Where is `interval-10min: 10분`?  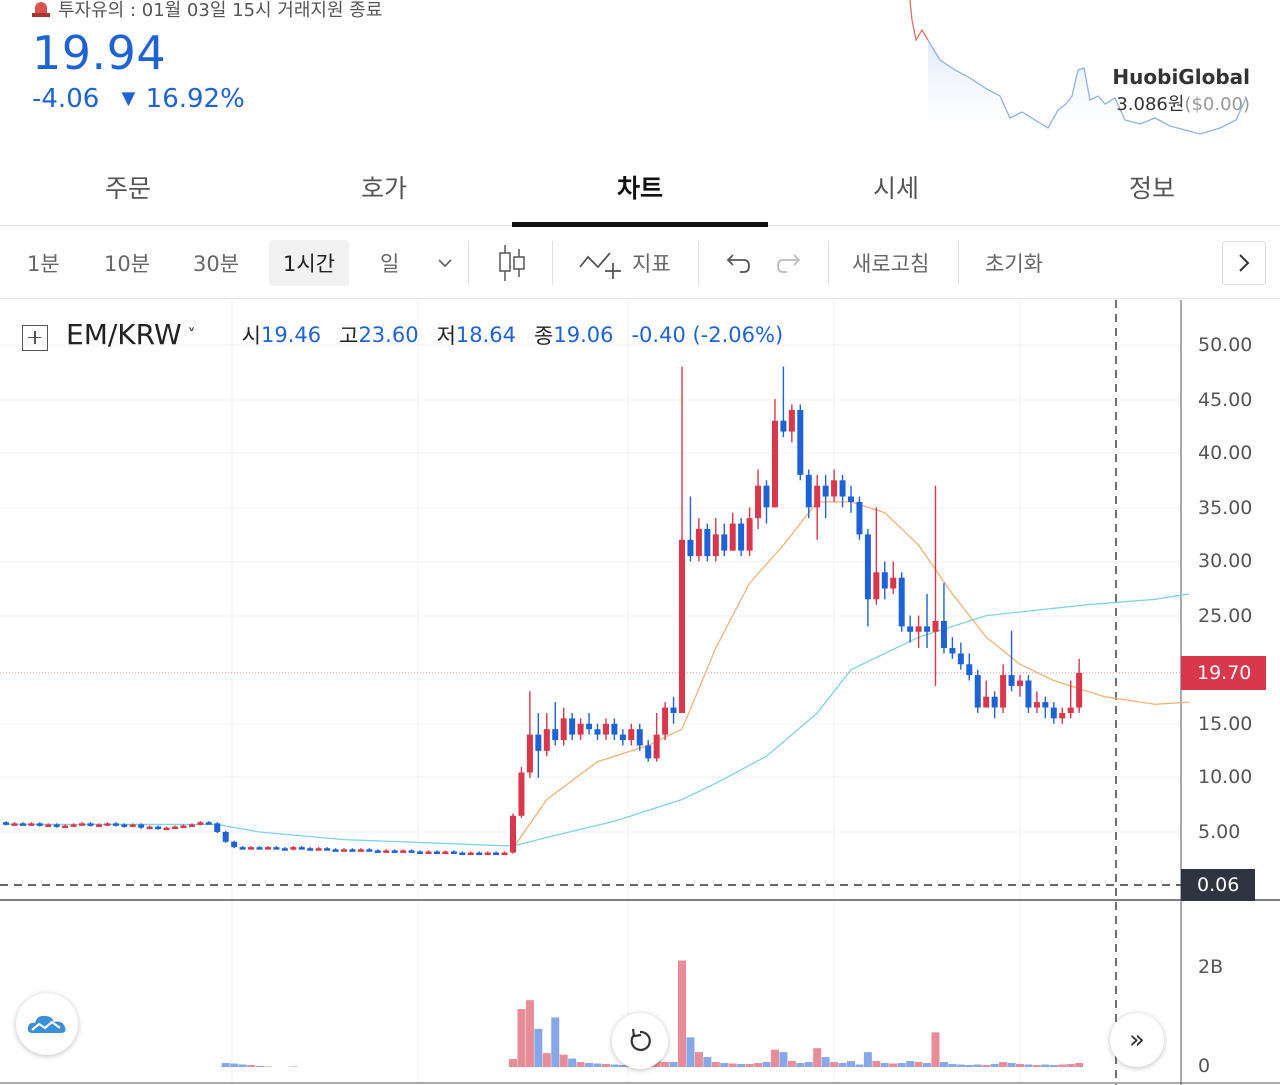
interval-10min: 10분 is located at coordinates (127, 263).